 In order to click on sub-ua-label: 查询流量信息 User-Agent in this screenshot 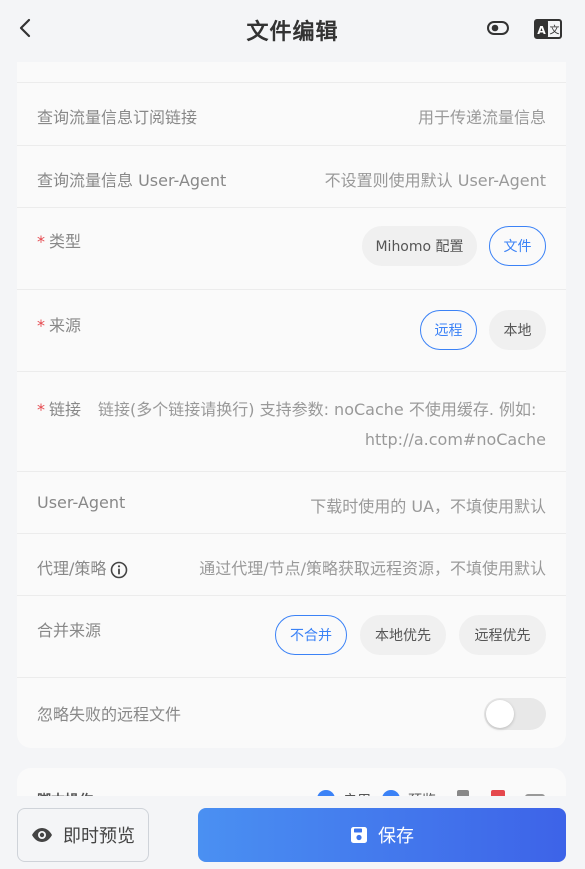, I will do `click(132, 180)`.